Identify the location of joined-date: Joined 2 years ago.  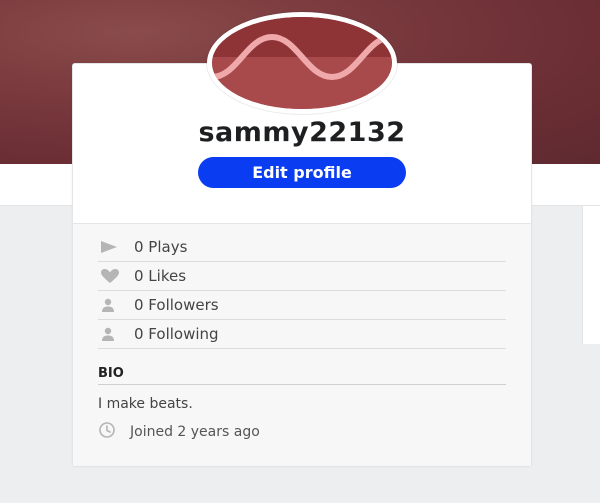
(195, 432).